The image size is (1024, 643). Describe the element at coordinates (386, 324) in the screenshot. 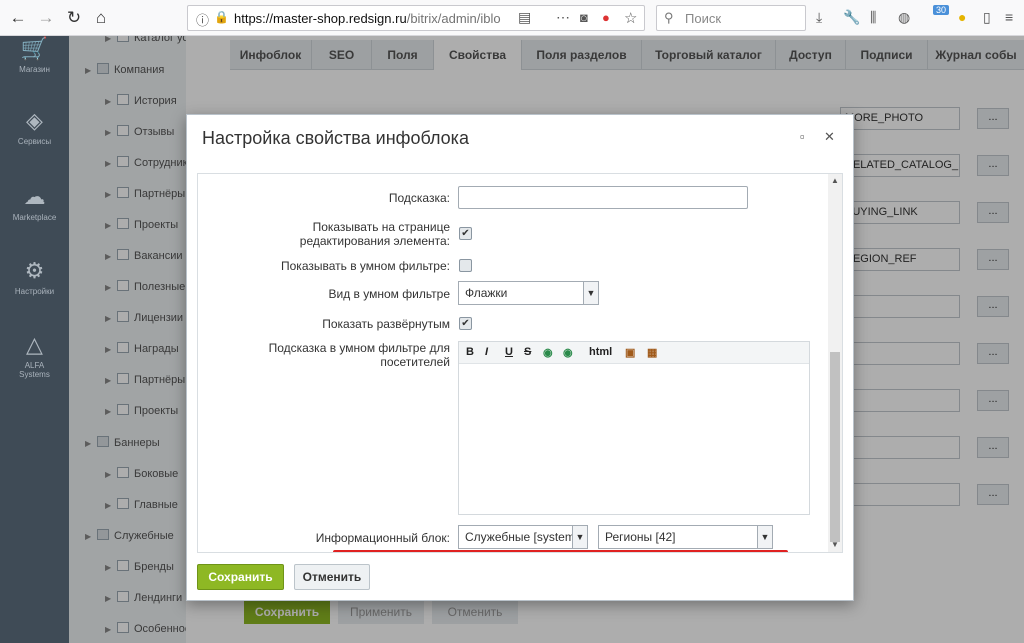

I see `show-expanded-label: Показать развёрнутым` at that location.